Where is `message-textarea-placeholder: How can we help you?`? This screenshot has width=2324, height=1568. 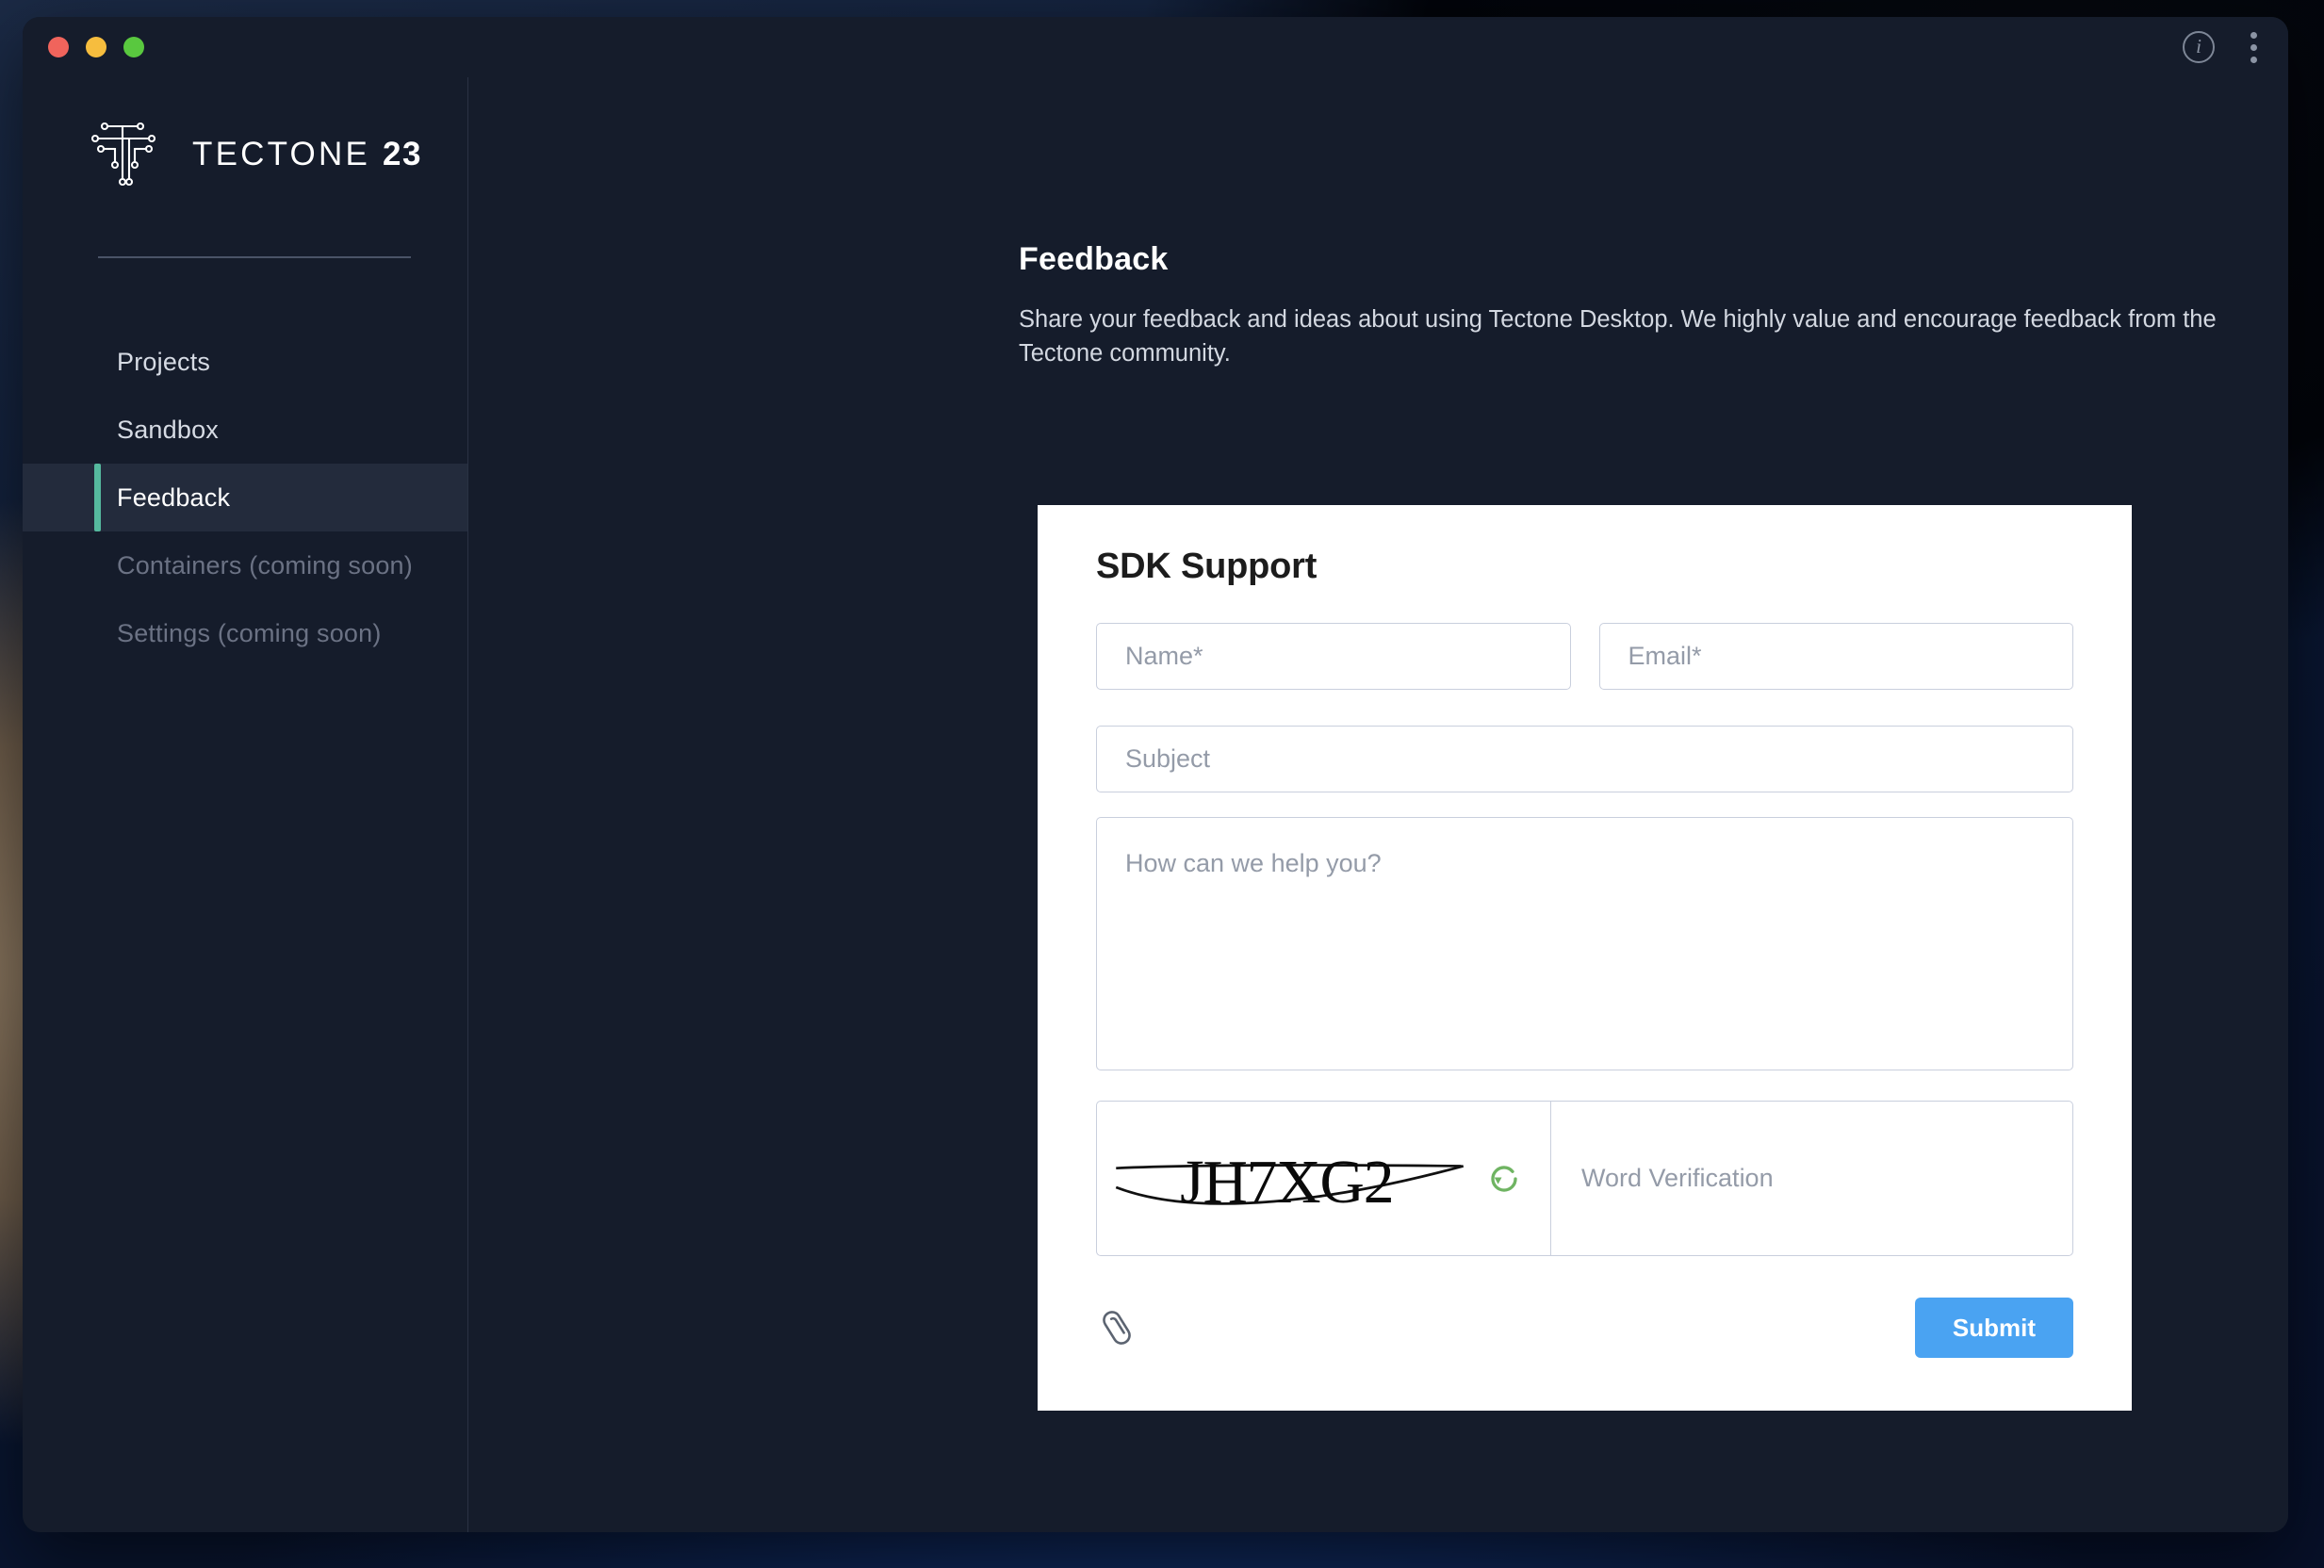
message-textarea-placeholder: How can we help you? is located at coordinates (1253, 863).